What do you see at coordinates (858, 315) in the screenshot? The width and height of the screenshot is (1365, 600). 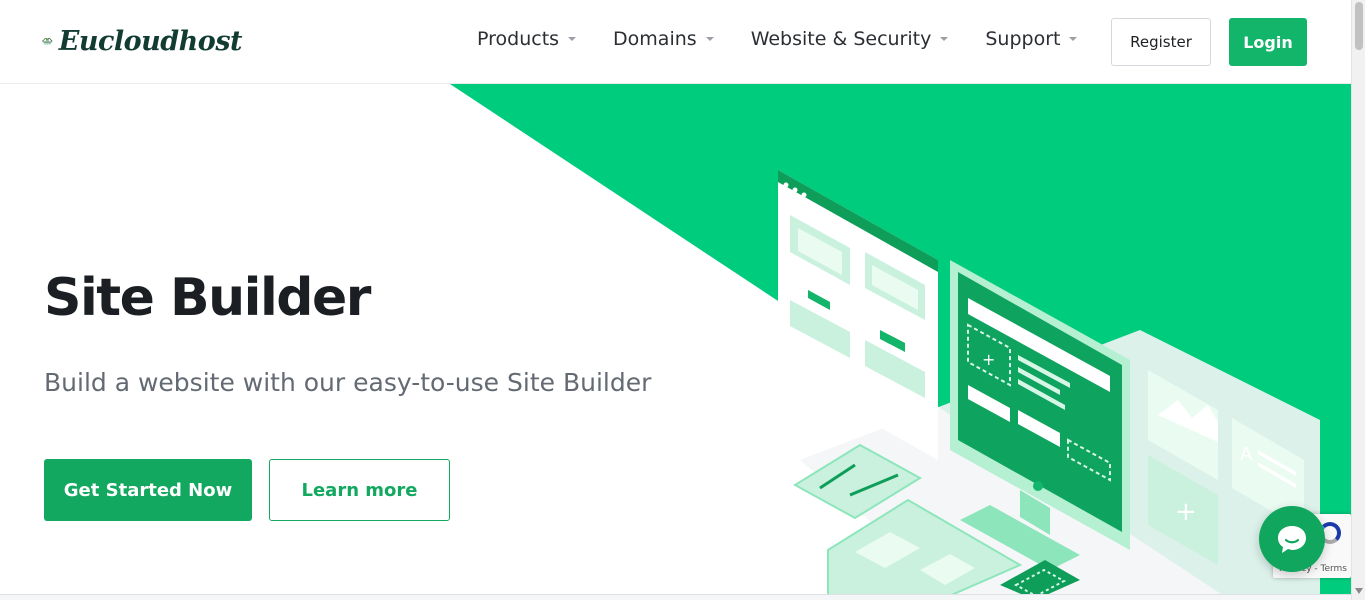 I see `browser-wireframe` at bounding box center [858, 315].